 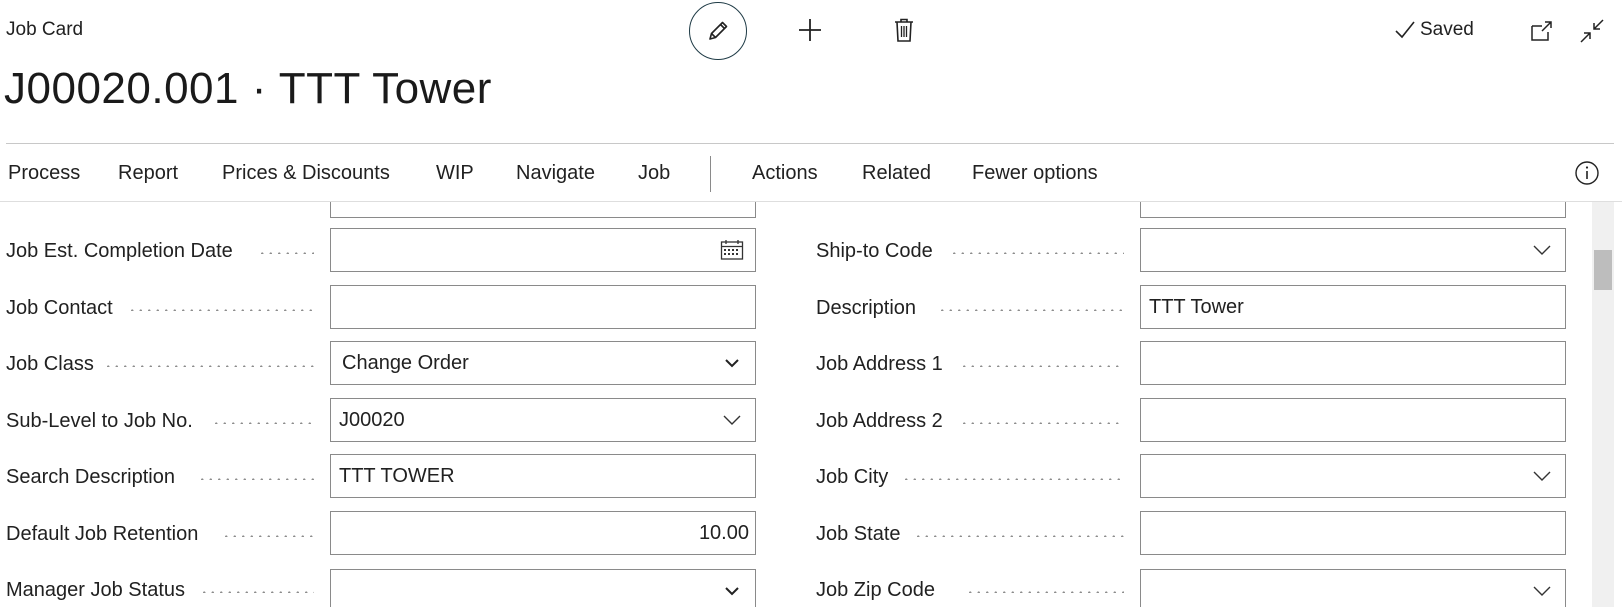 I want to click on open-in-new-window-button, so click(x=1542, y=31).